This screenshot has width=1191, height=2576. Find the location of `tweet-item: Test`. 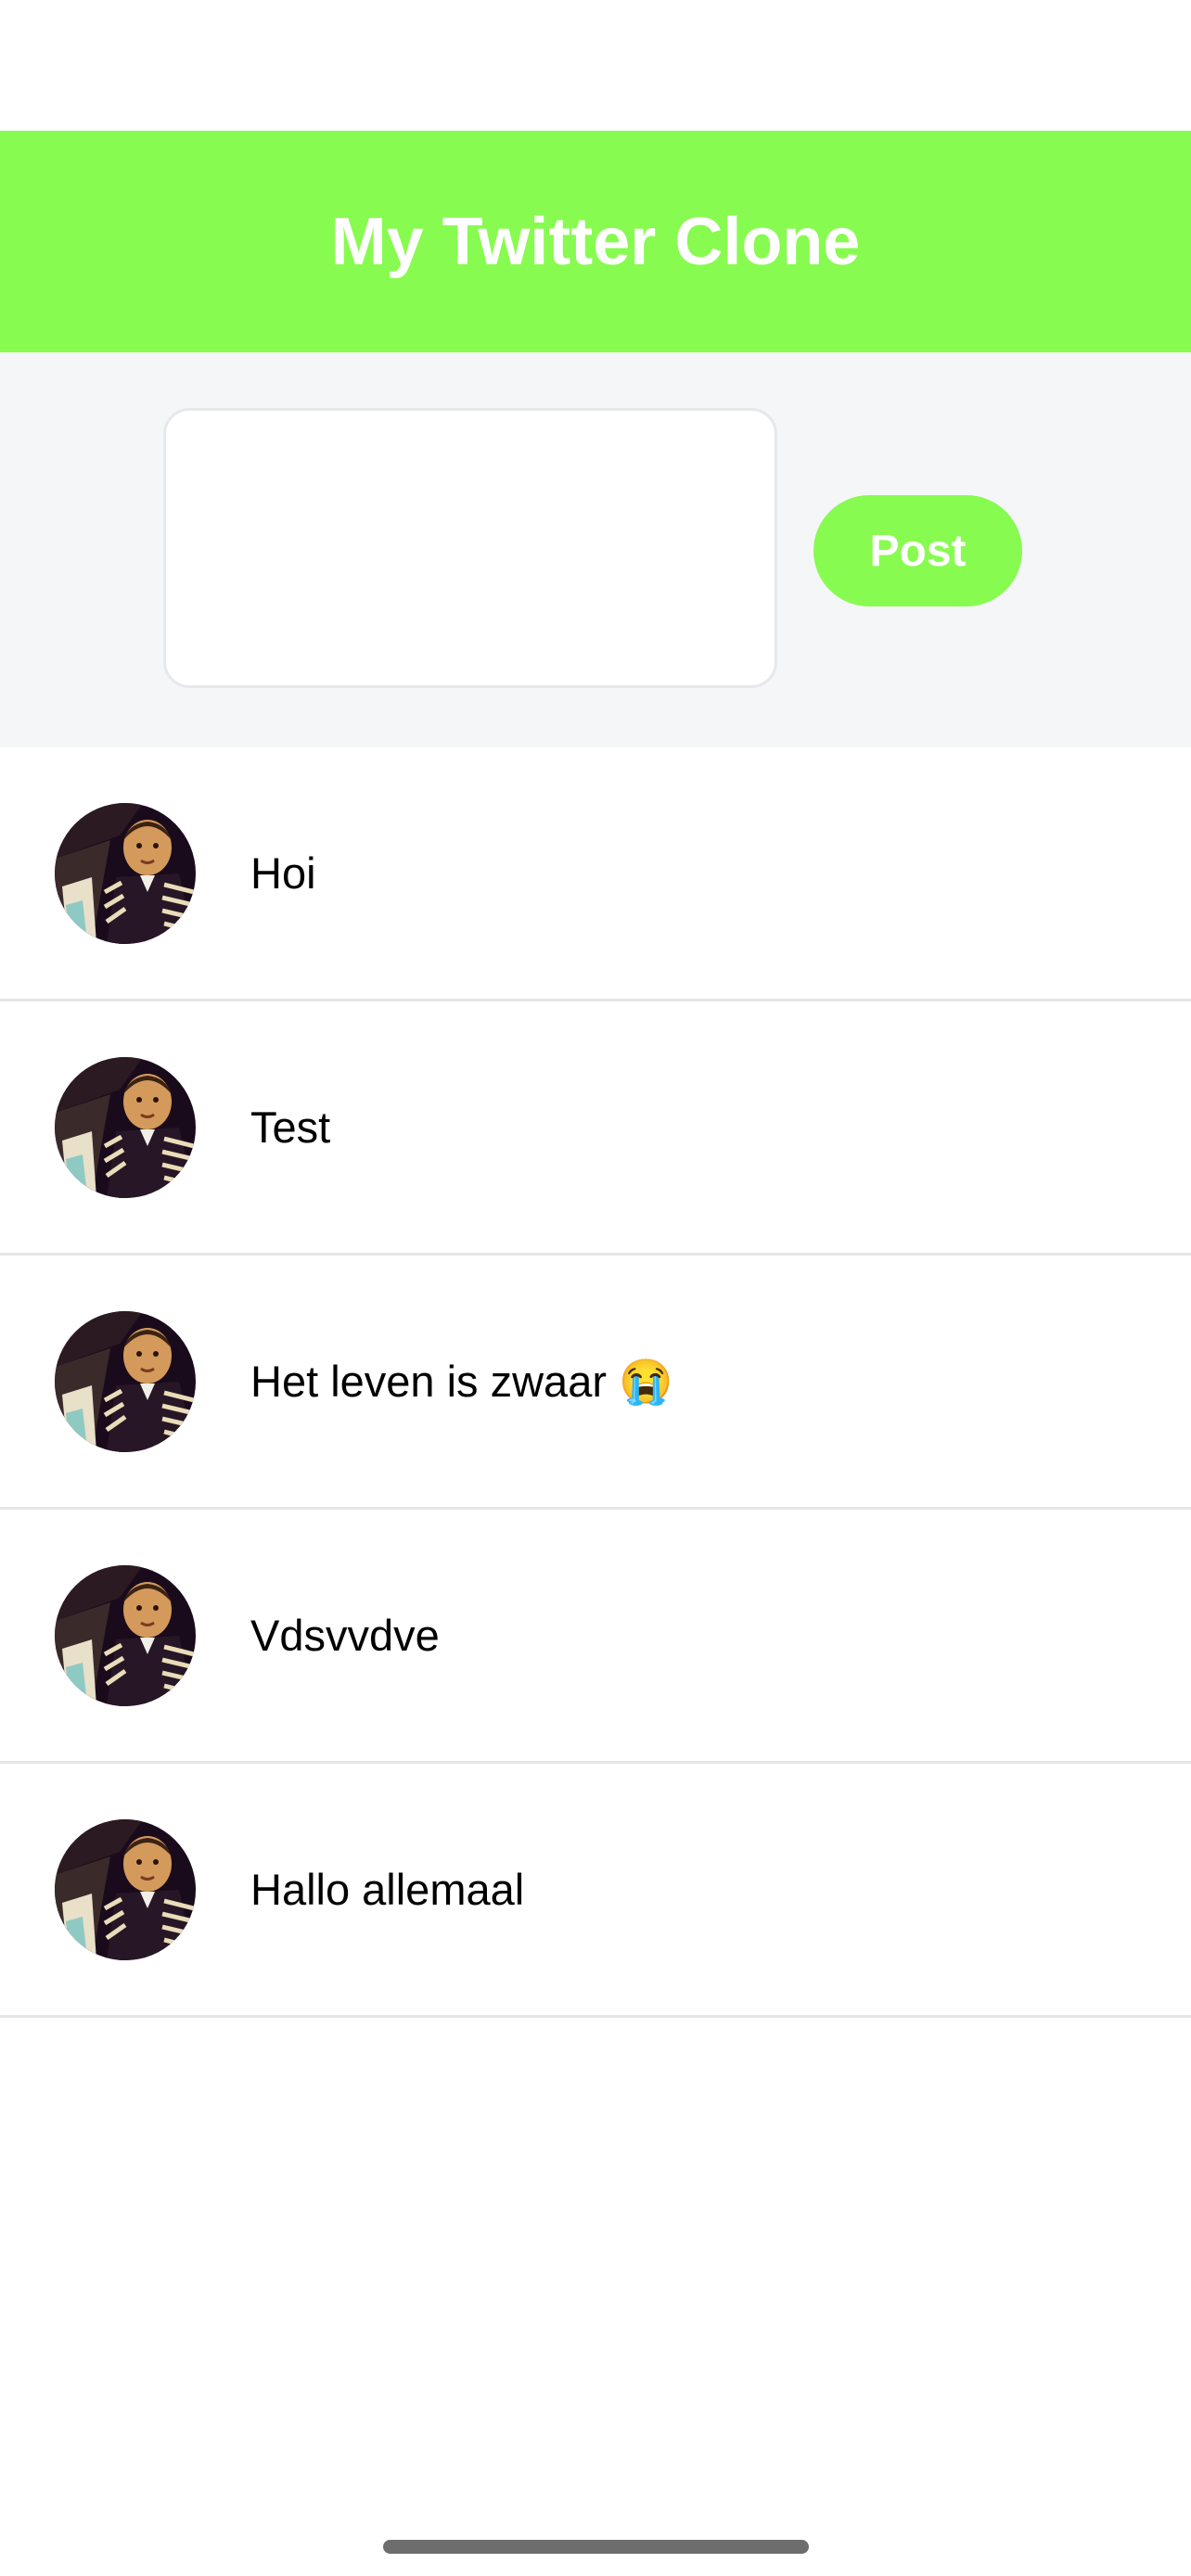

tweet-item: Test is located at coordinates (595, 1129).